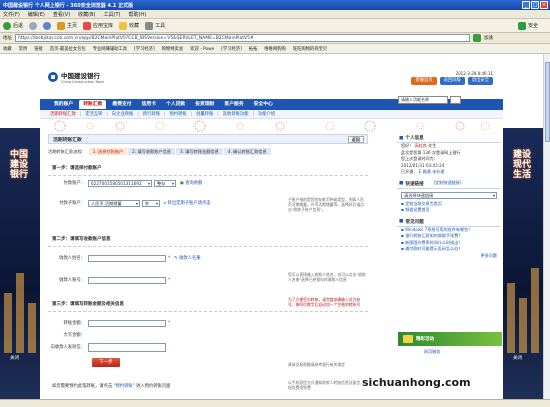 The height and width of the screenshot is (407, 550). Describe the element at coordinates (114, 203) in the screenshot. I see `subaccount-select: 人民币 活期储蓄` at that location.